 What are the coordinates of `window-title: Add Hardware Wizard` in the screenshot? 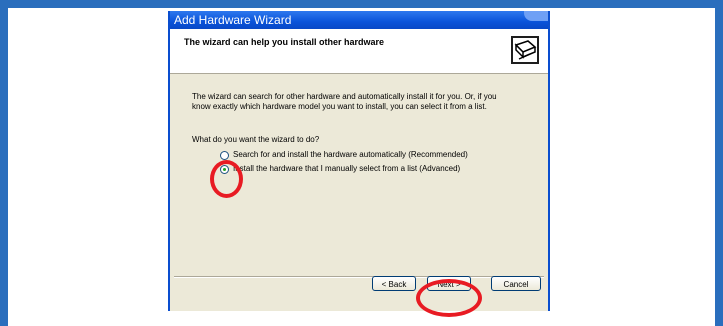 It's located at (233, 20).